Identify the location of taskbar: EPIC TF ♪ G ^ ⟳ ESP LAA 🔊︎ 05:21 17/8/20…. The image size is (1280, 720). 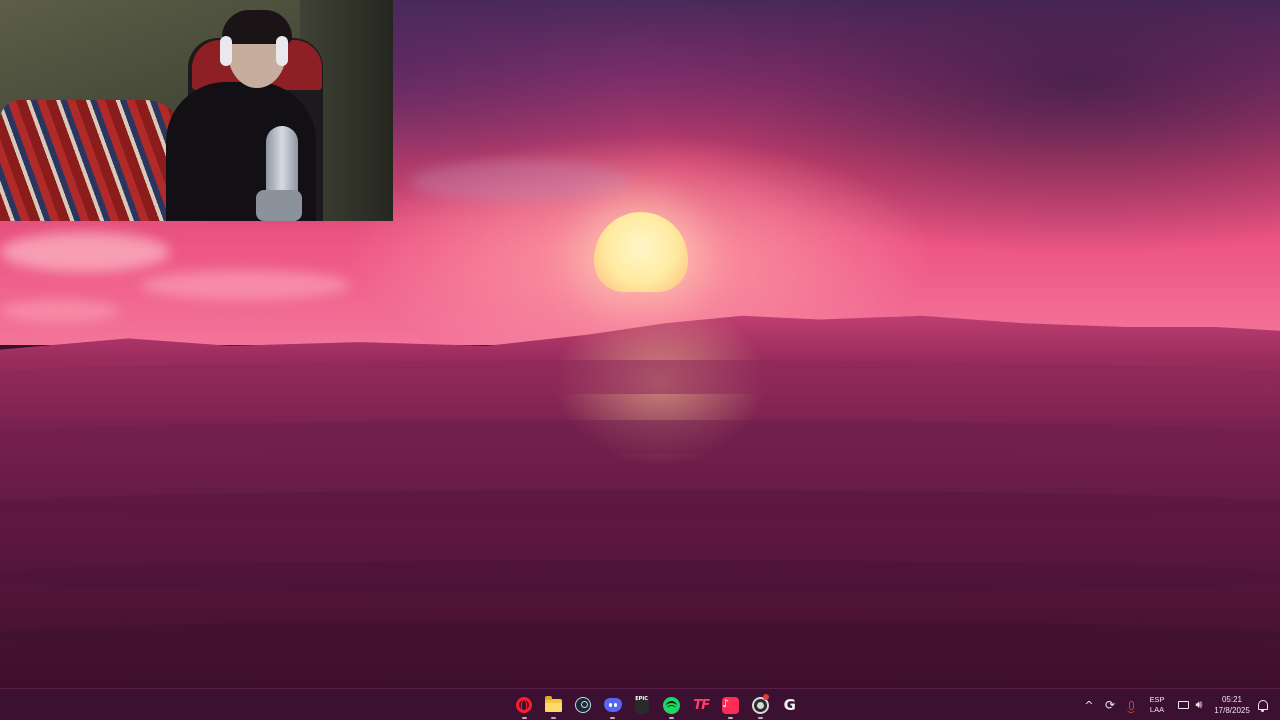
(640, 704).